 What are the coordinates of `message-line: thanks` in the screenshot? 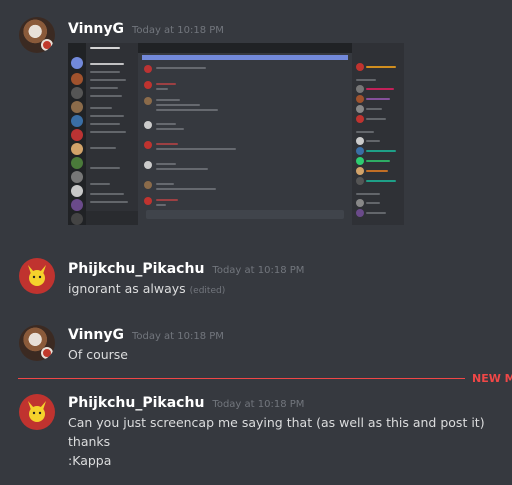 It's located at (89, 441).